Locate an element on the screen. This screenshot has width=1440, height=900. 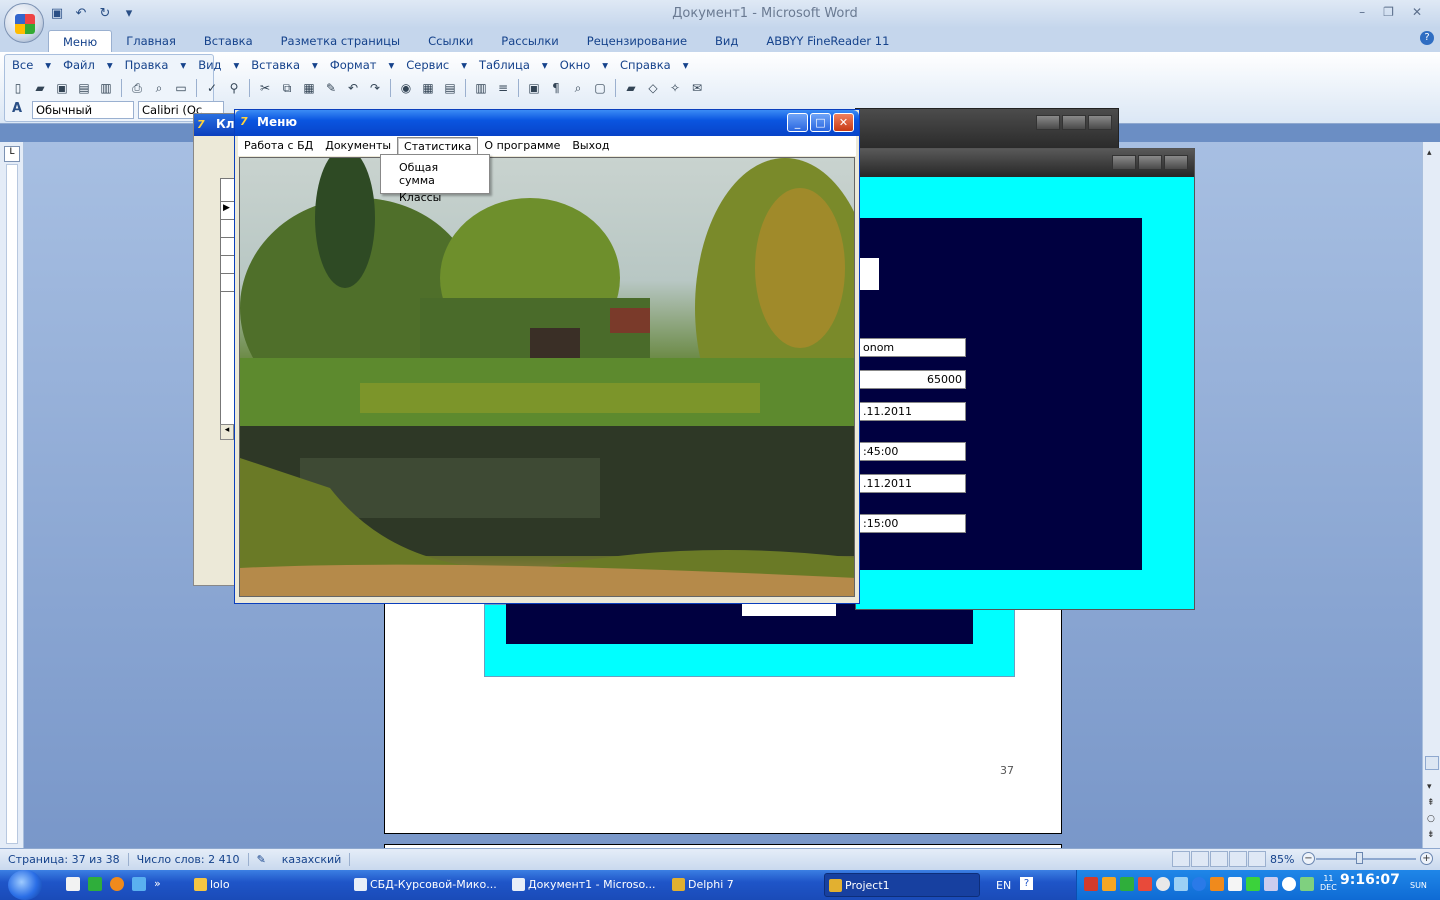
hyperlink-icon: ◉ is located at coordinates (406, 88).